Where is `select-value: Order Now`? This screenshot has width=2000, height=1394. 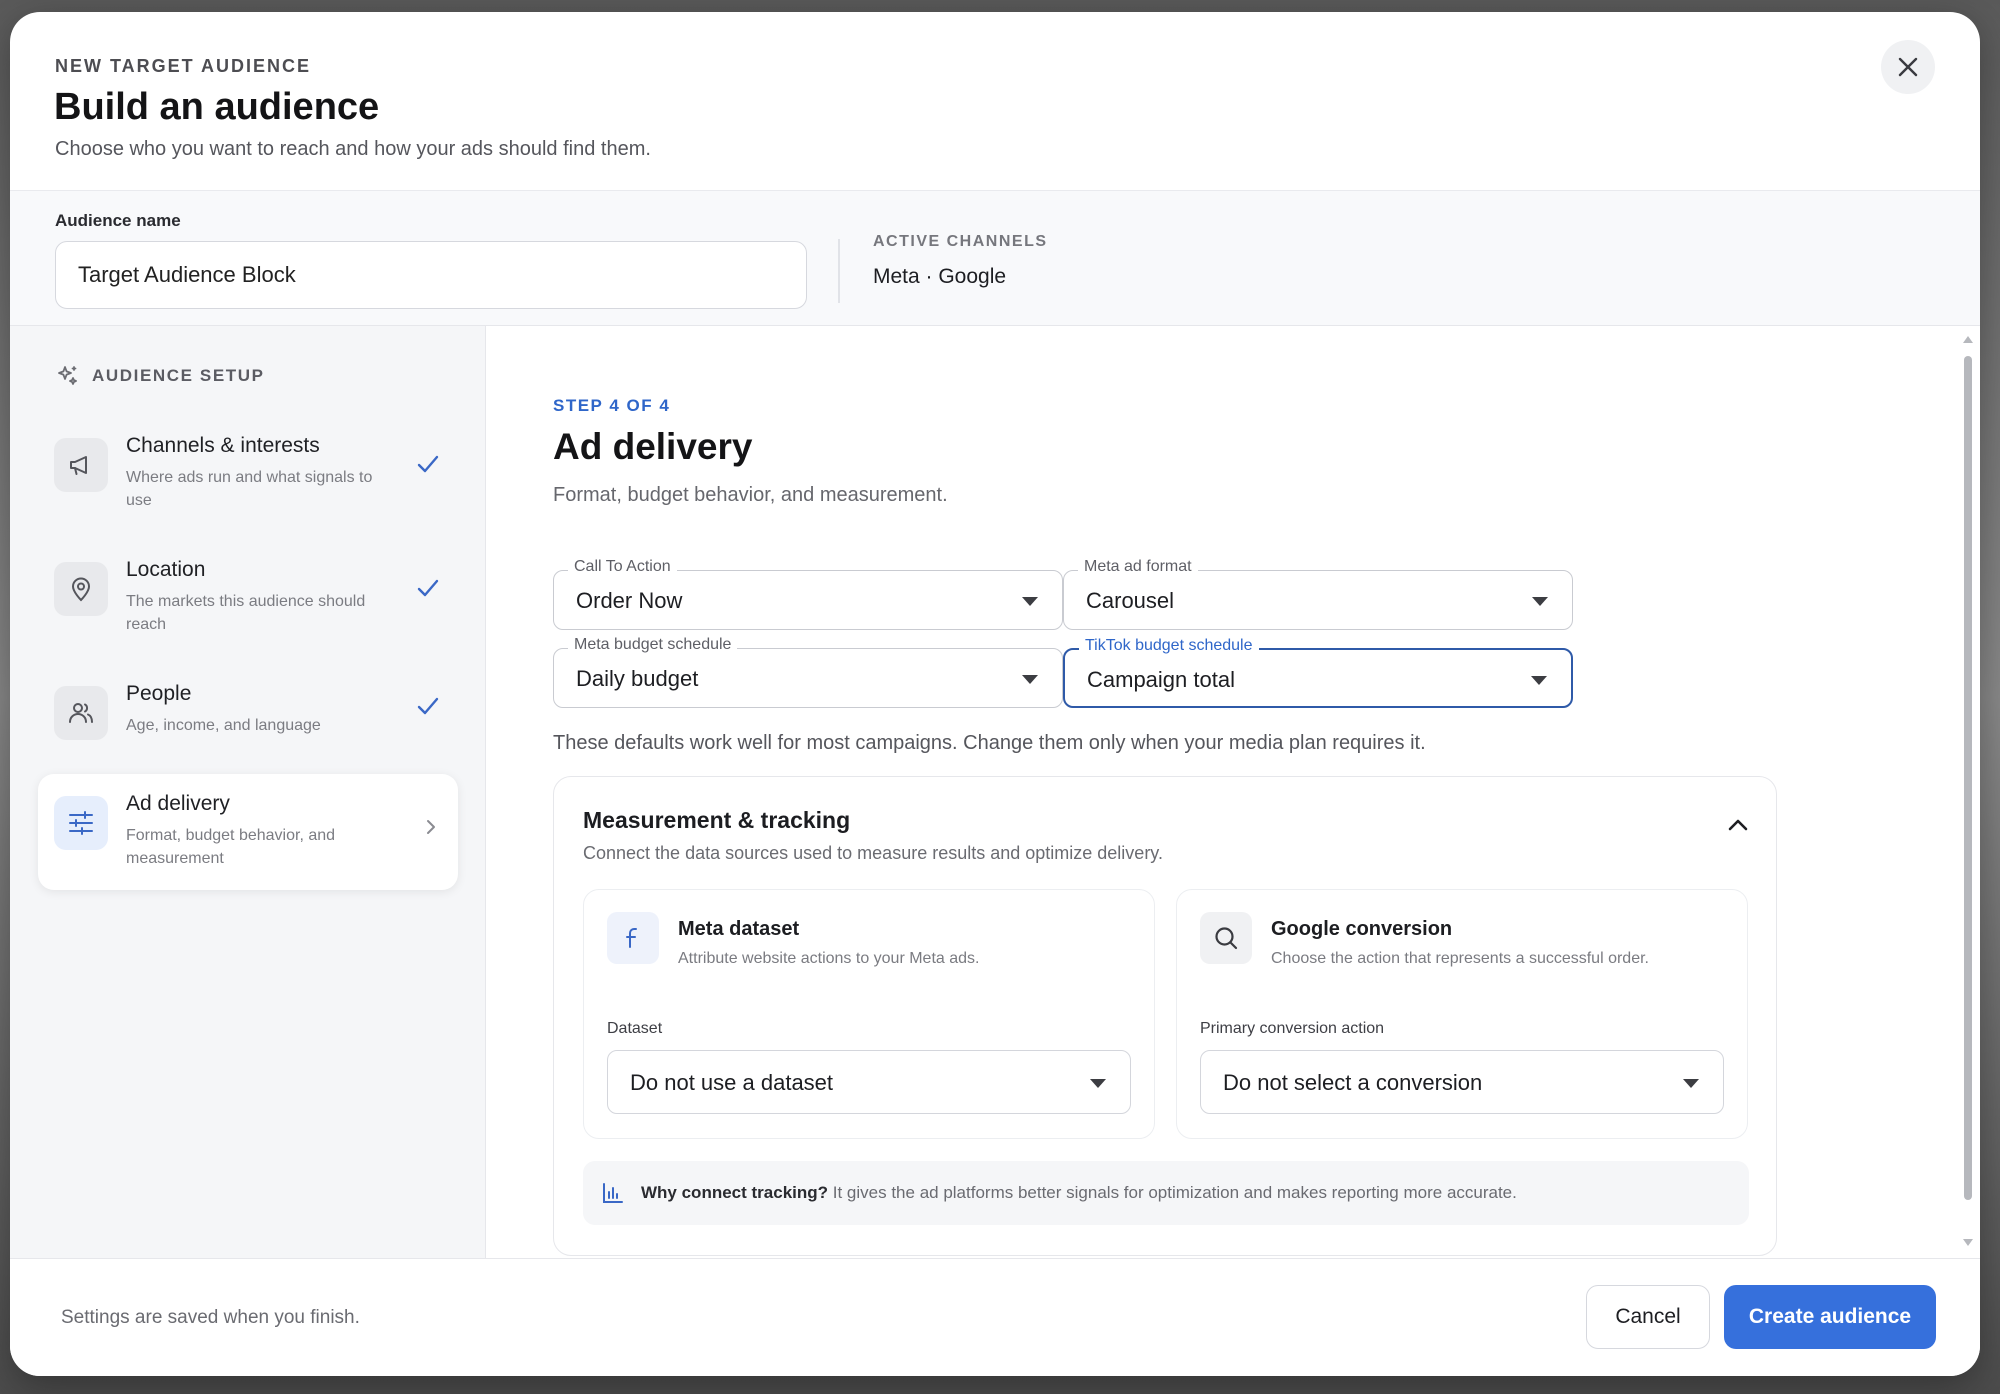 select-value: Order Now is located at coordinates (629, 600).